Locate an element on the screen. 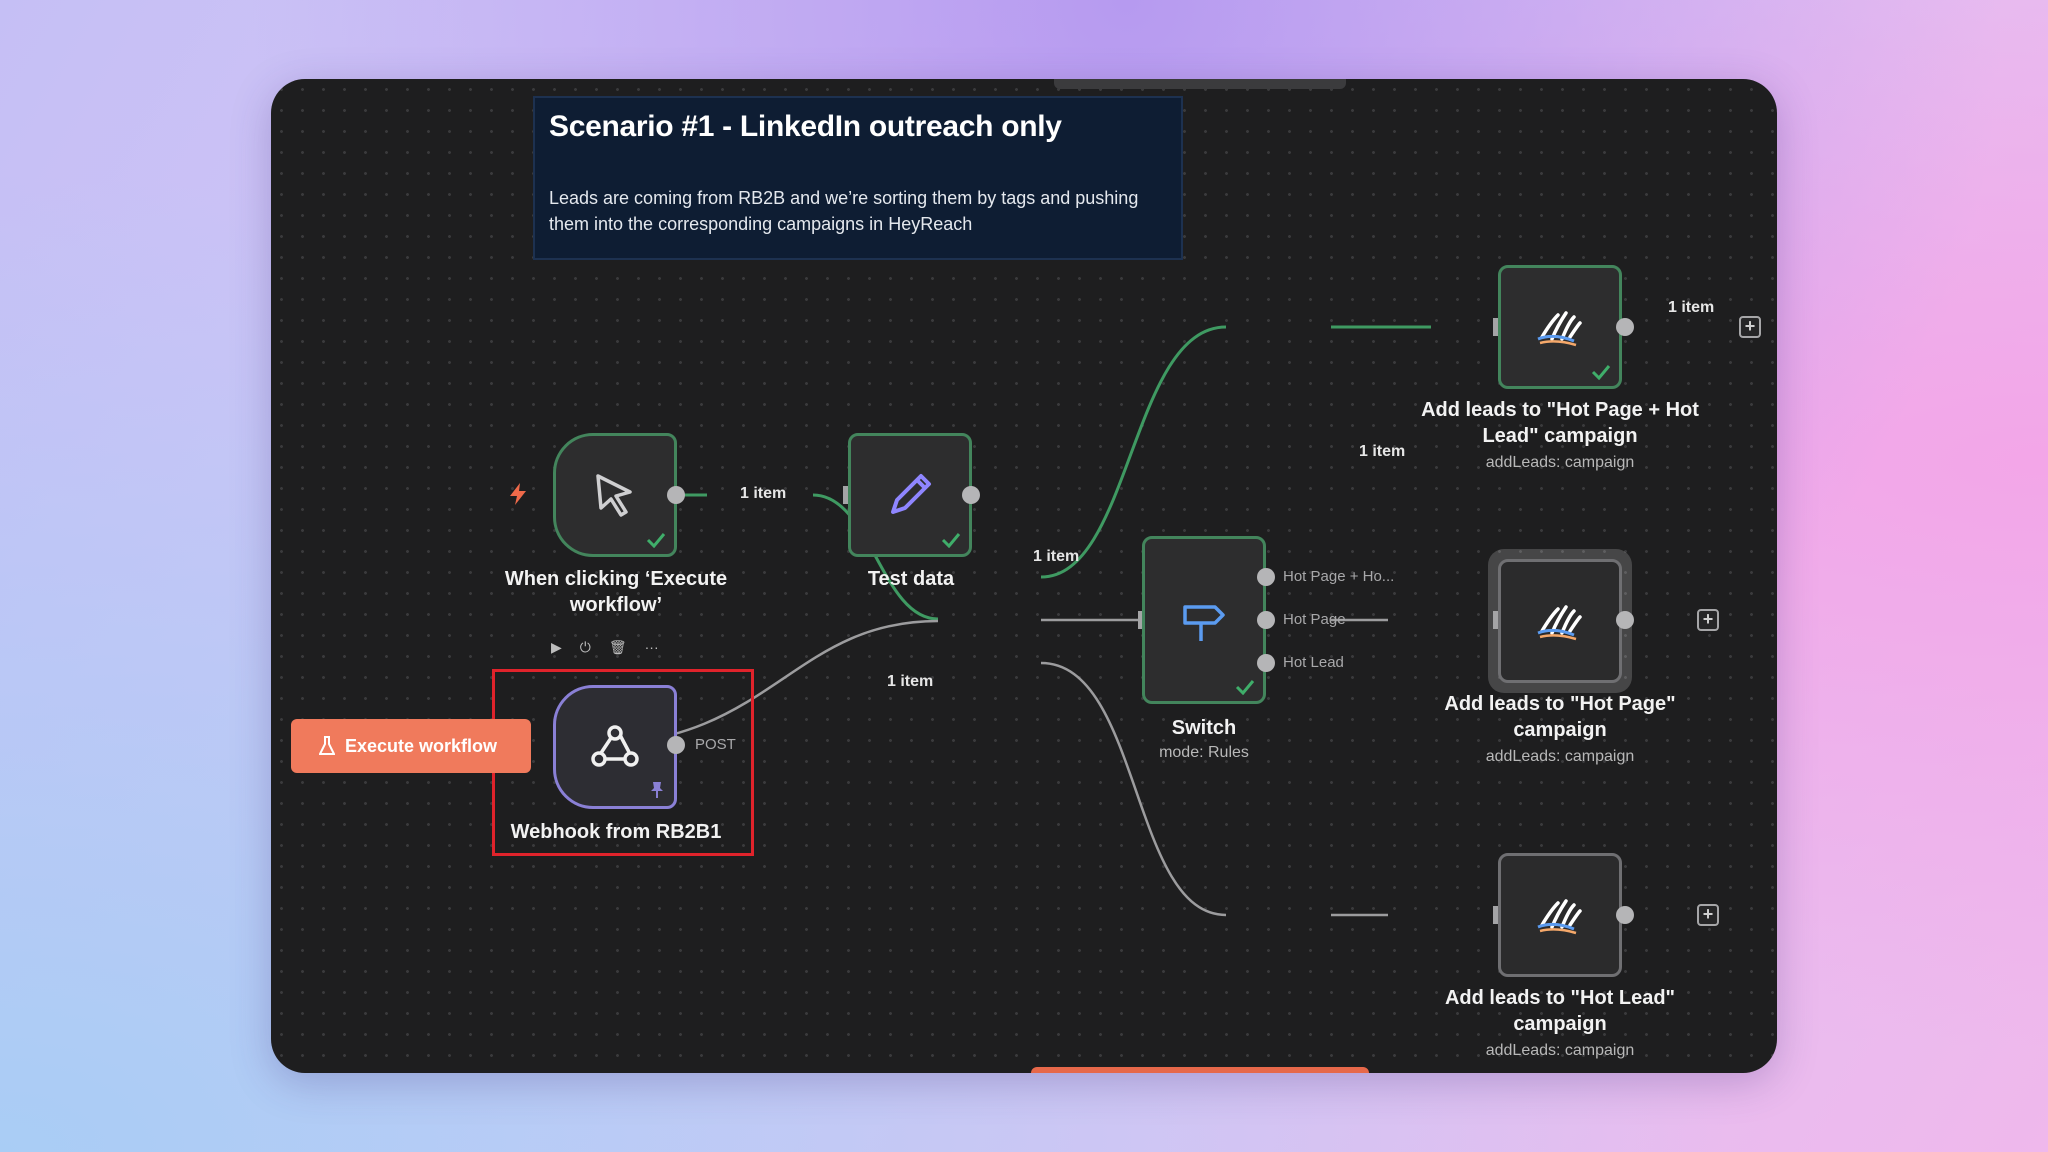 Image resolution: width=2048 pixels, height=1152 pixels. webhook-output-handle is located at coordinates (676, 745).